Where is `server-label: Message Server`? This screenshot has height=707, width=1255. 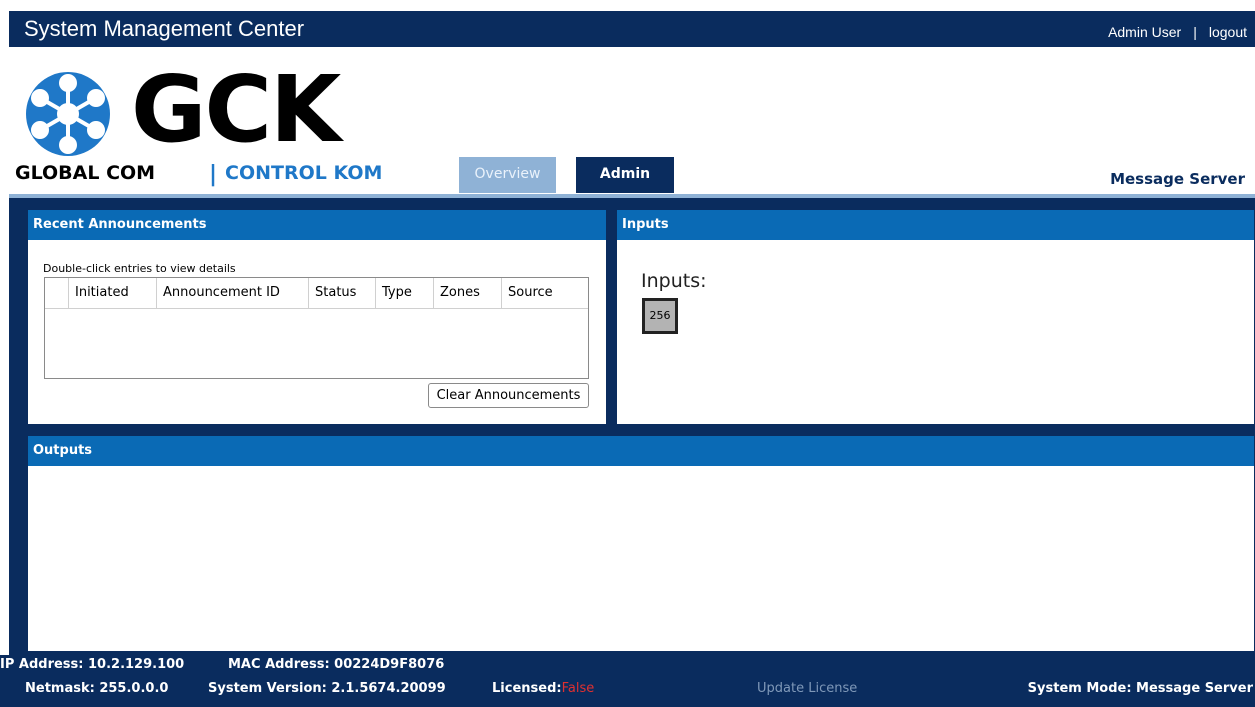 server-label: Message Server is located at coordinates (1177, 179).